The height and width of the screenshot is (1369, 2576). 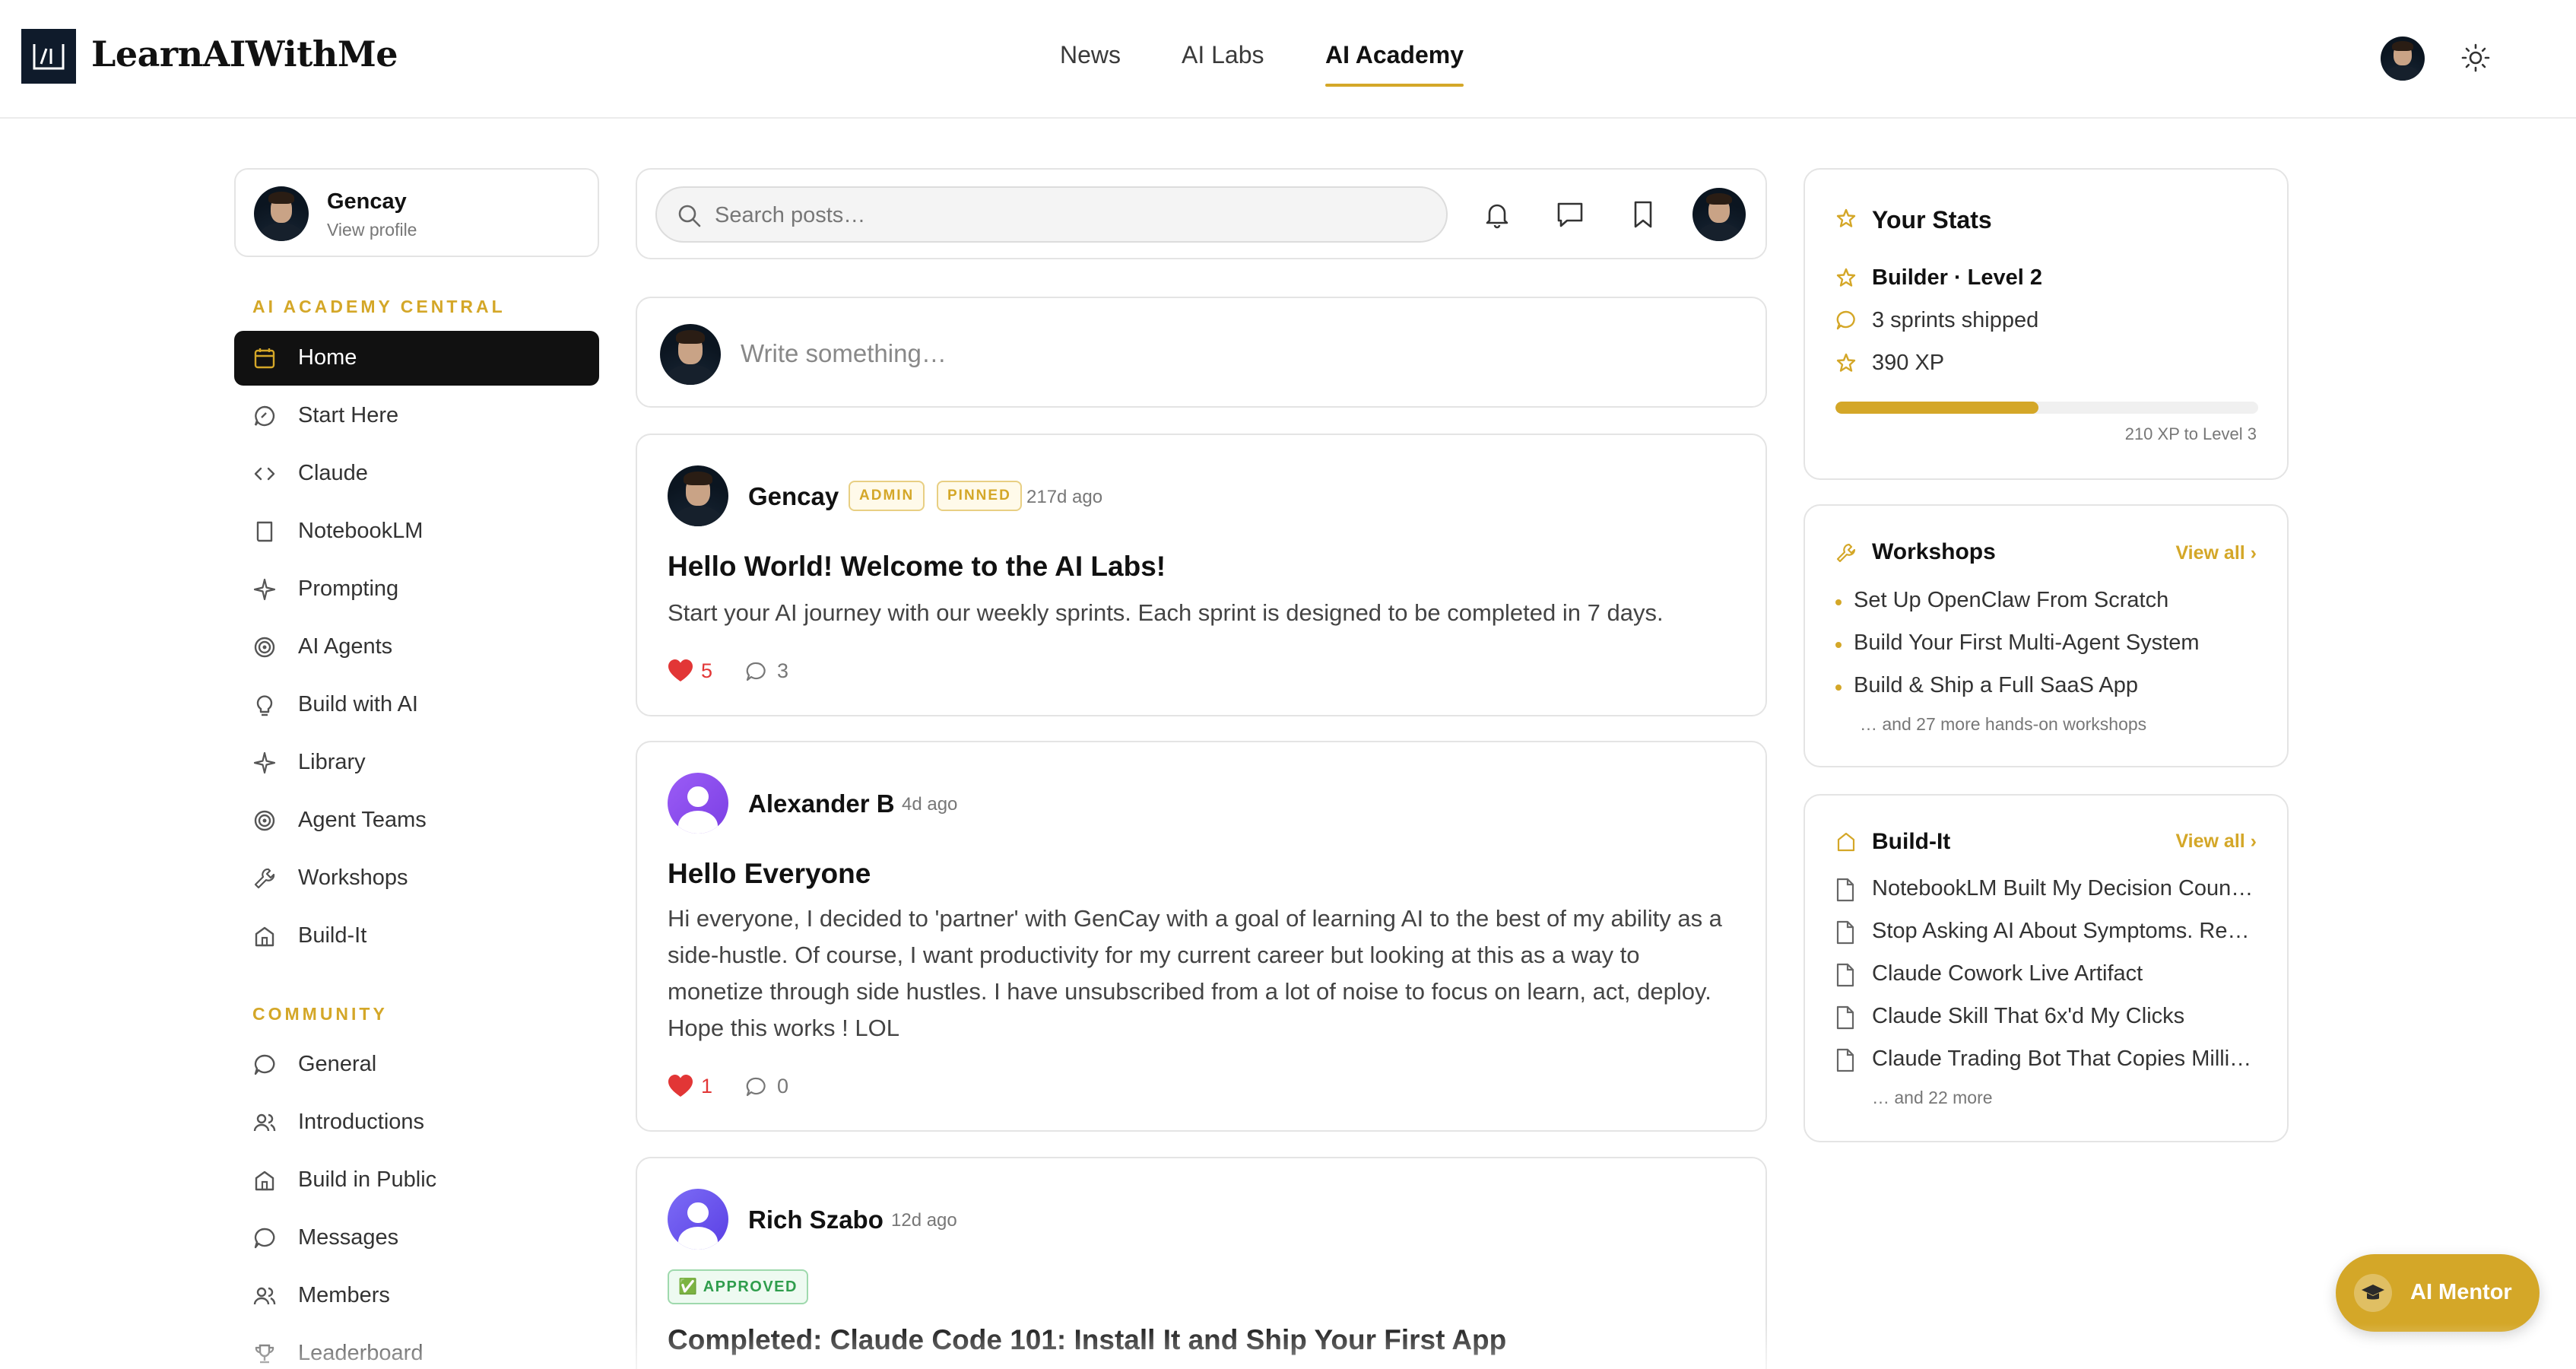 I want to click on sidebar-item-label: Start Here, so click(x=349, y=415).